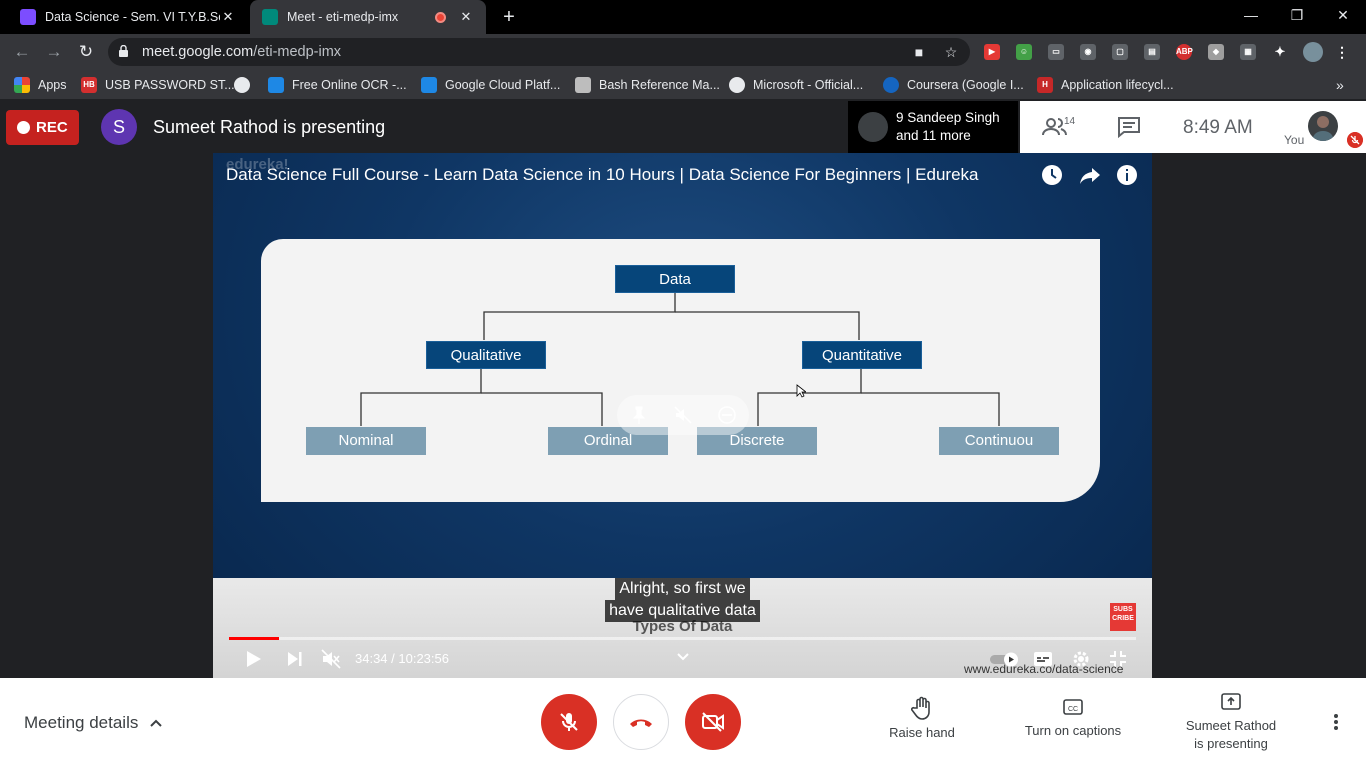 The height and width of the screenshot is (768, 1366). I want to click on extension-cc-icon: ▢, so click(1120, 52).